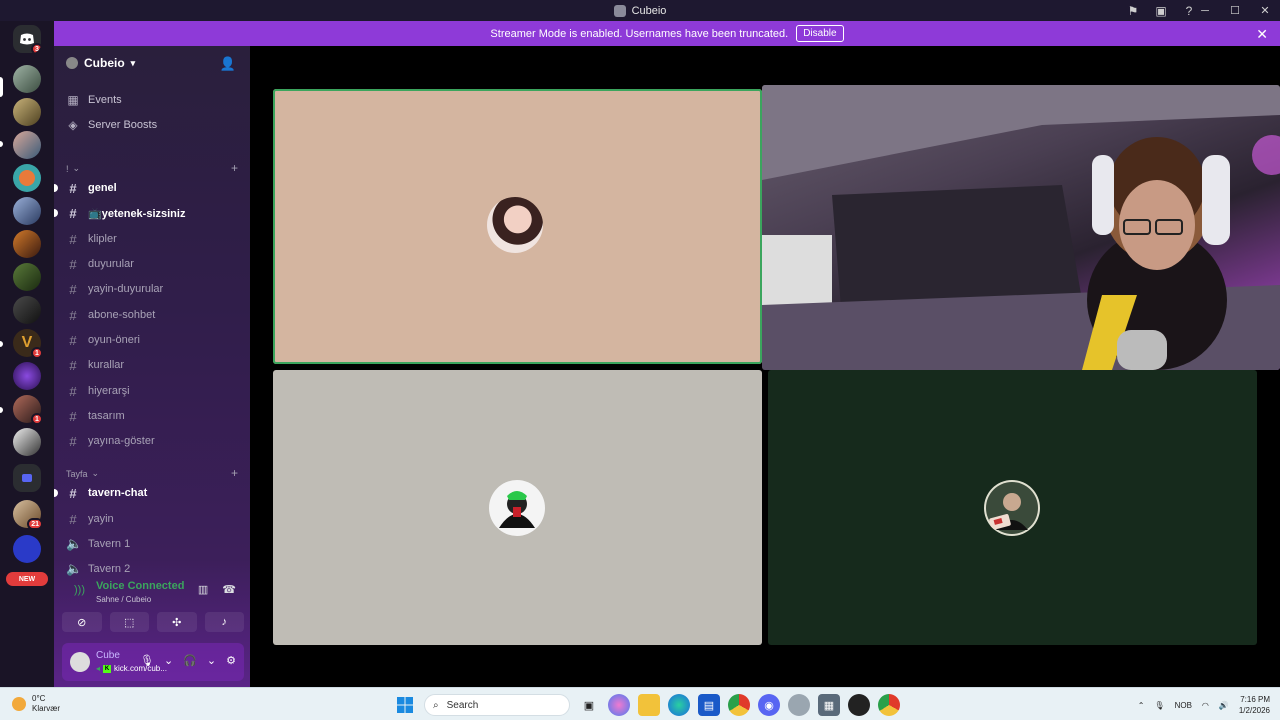  What do you see at coordinates (154, 340) in the screenshot?
I see `channel-oyun-oneri: # oyun-öneri` at bounding box center [154, 340].